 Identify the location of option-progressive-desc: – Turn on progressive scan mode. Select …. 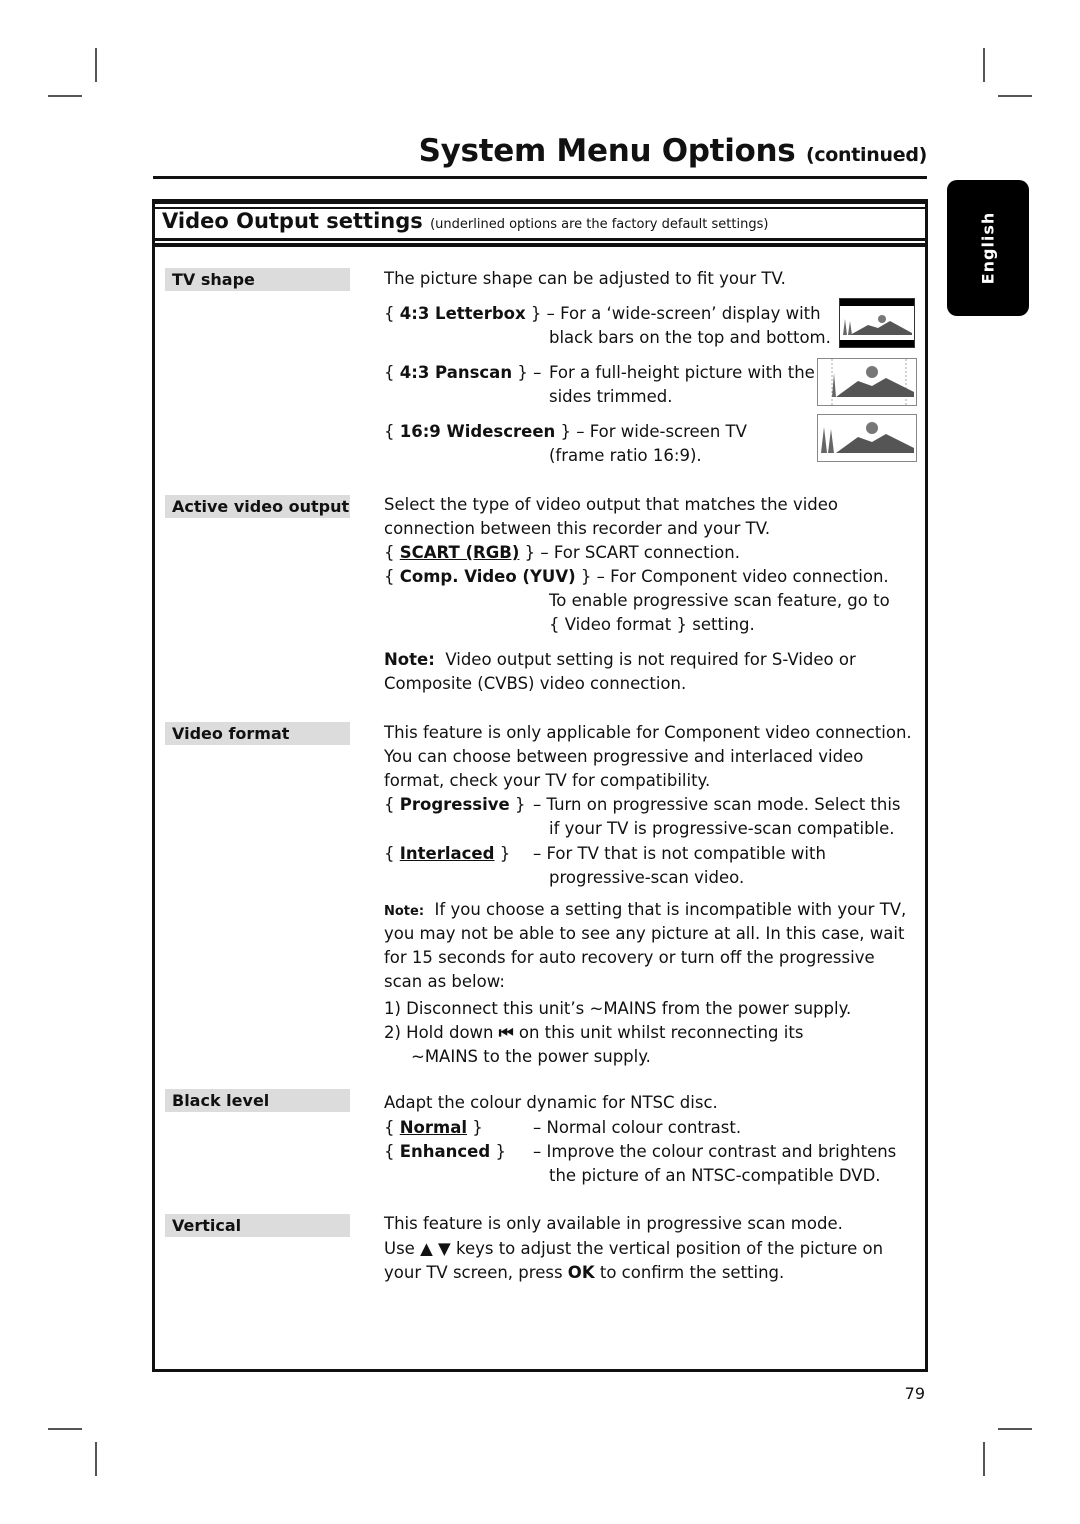
(717, 804).